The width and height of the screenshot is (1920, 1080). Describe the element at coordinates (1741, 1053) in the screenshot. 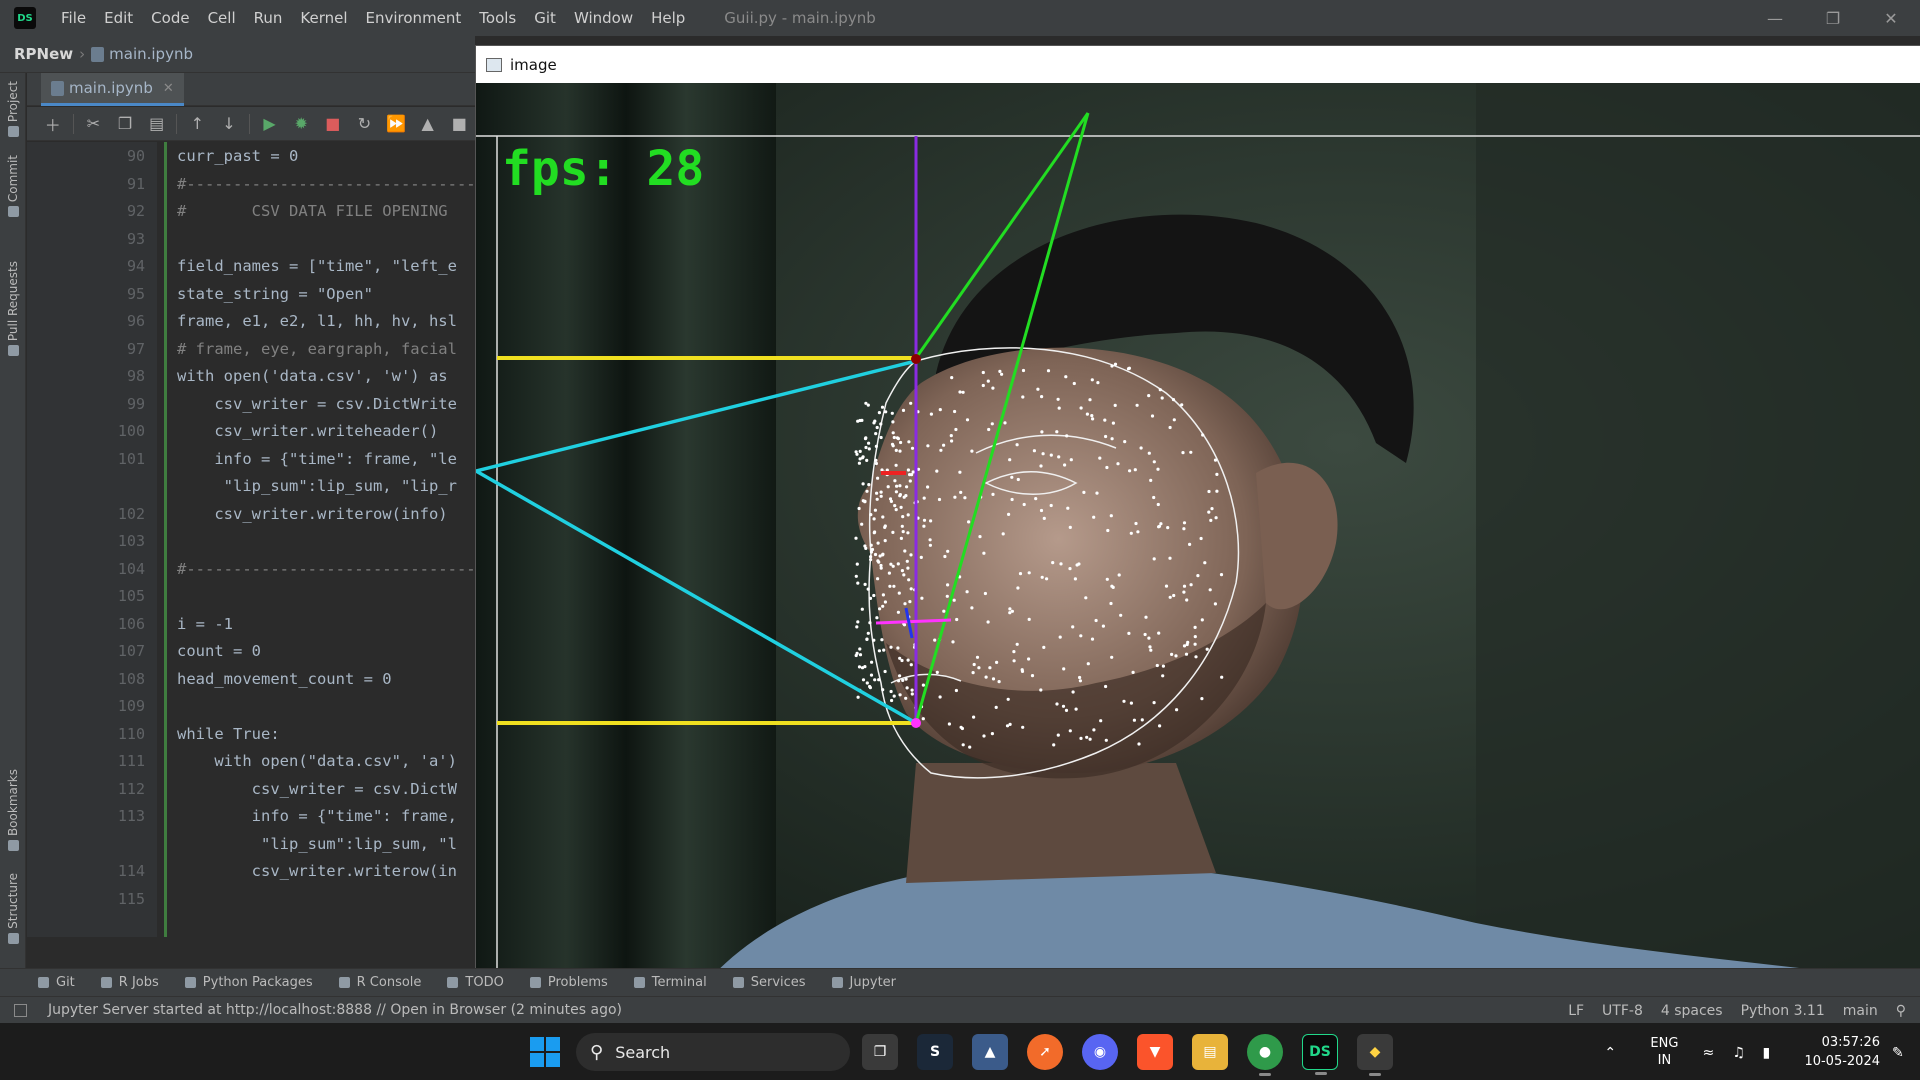

I see `volume-icon: ♫` at that location.